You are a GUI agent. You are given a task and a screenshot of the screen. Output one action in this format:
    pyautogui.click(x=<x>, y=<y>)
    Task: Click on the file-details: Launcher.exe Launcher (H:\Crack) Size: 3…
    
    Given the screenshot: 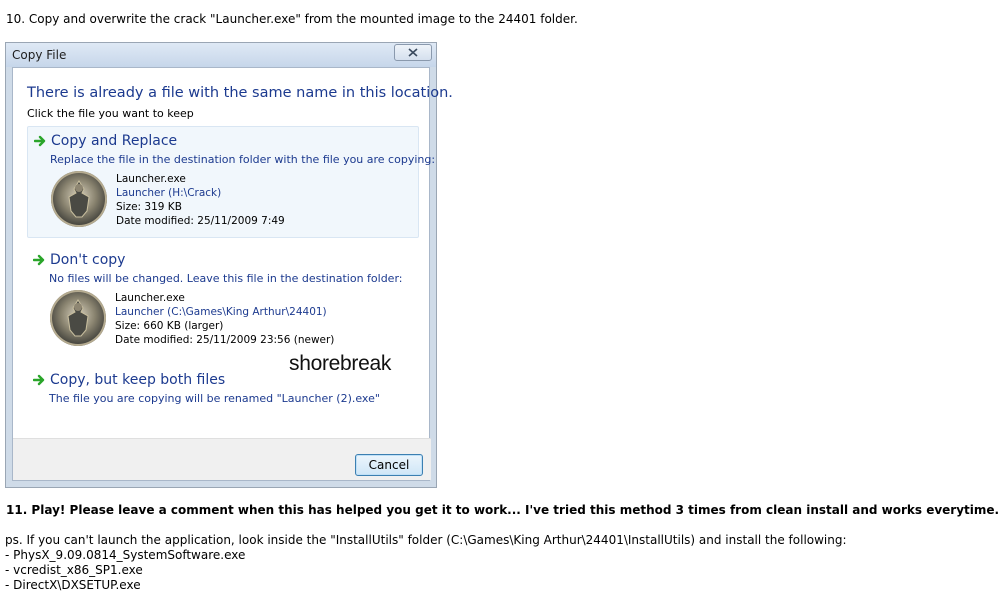 What is the action you would take?
    pyautogui.click(x=200, y=200)
    